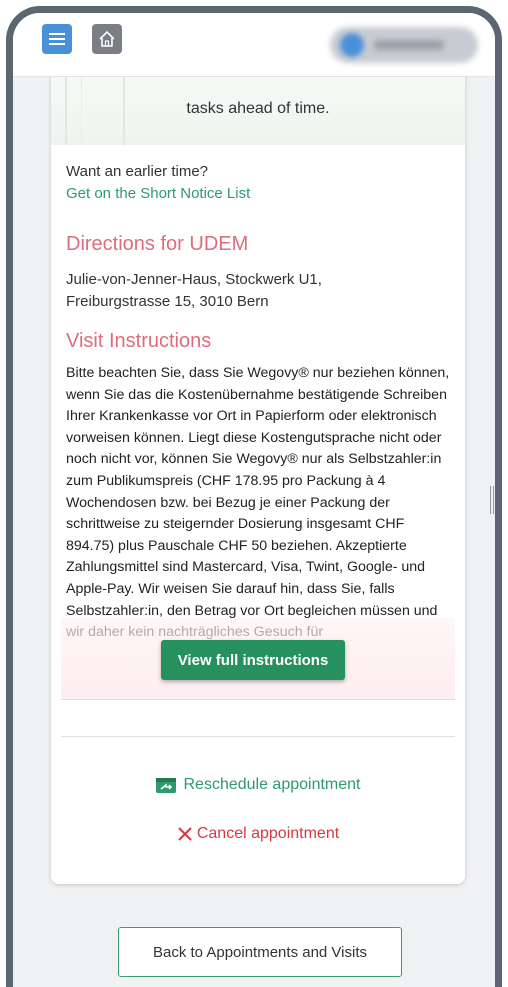 This screenshot has height=987, width=508. I want to click on view-full-instructions-button: View full instructions, so click(253, 660).